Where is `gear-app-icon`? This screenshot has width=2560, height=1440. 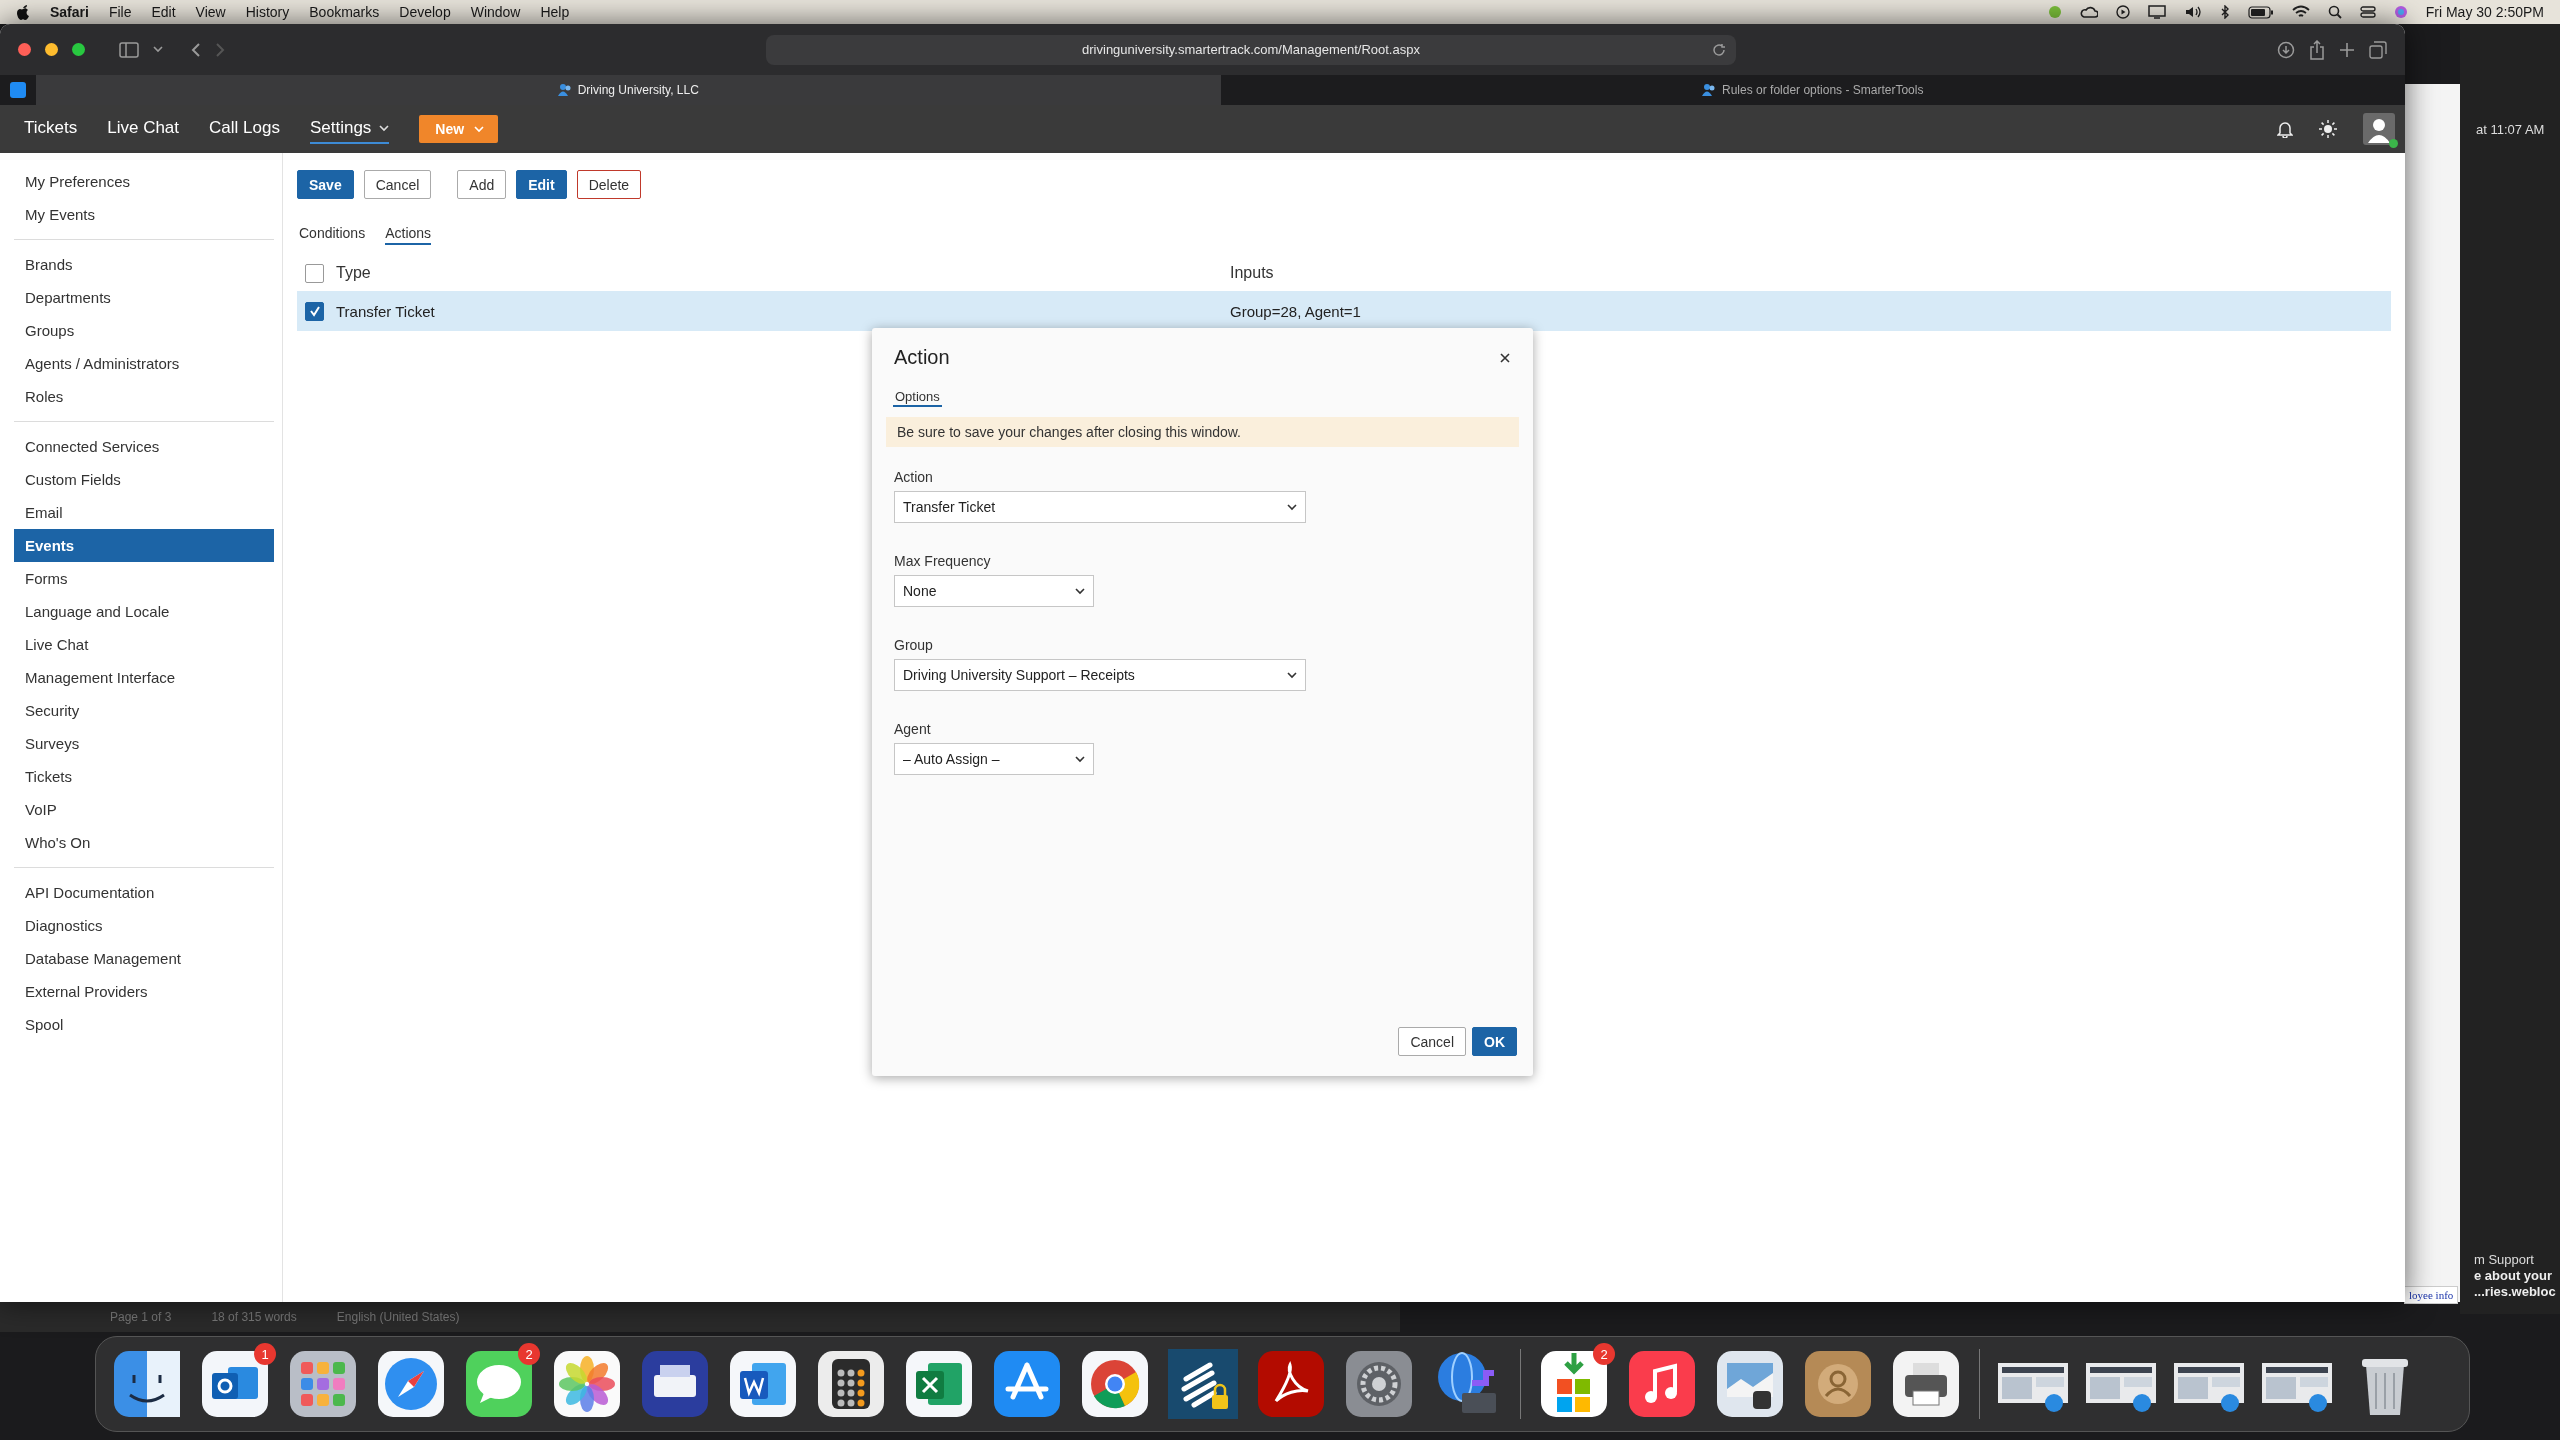 gear-app-icon is located at coordinates (1379, 1384).